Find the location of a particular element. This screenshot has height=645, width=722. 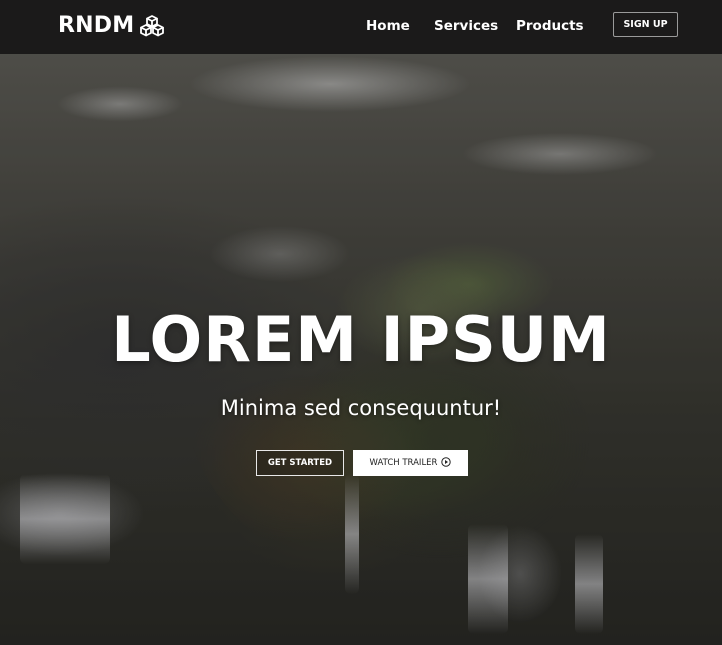

nav-link-home: Home is located at coordinates (388, 26).